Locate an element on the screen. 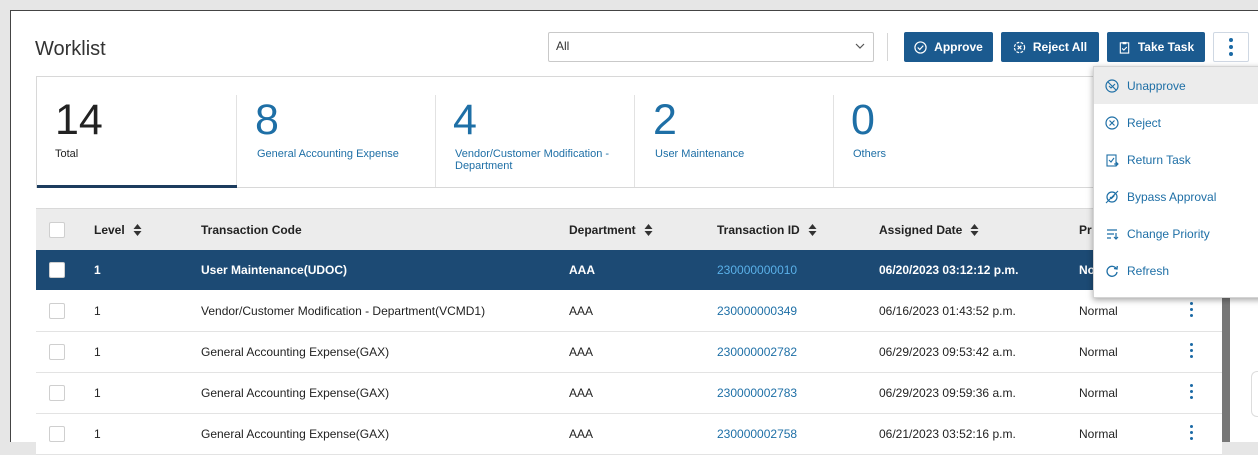  cell-transaction-id: 230000000010 is located at coordinates (757, 270).